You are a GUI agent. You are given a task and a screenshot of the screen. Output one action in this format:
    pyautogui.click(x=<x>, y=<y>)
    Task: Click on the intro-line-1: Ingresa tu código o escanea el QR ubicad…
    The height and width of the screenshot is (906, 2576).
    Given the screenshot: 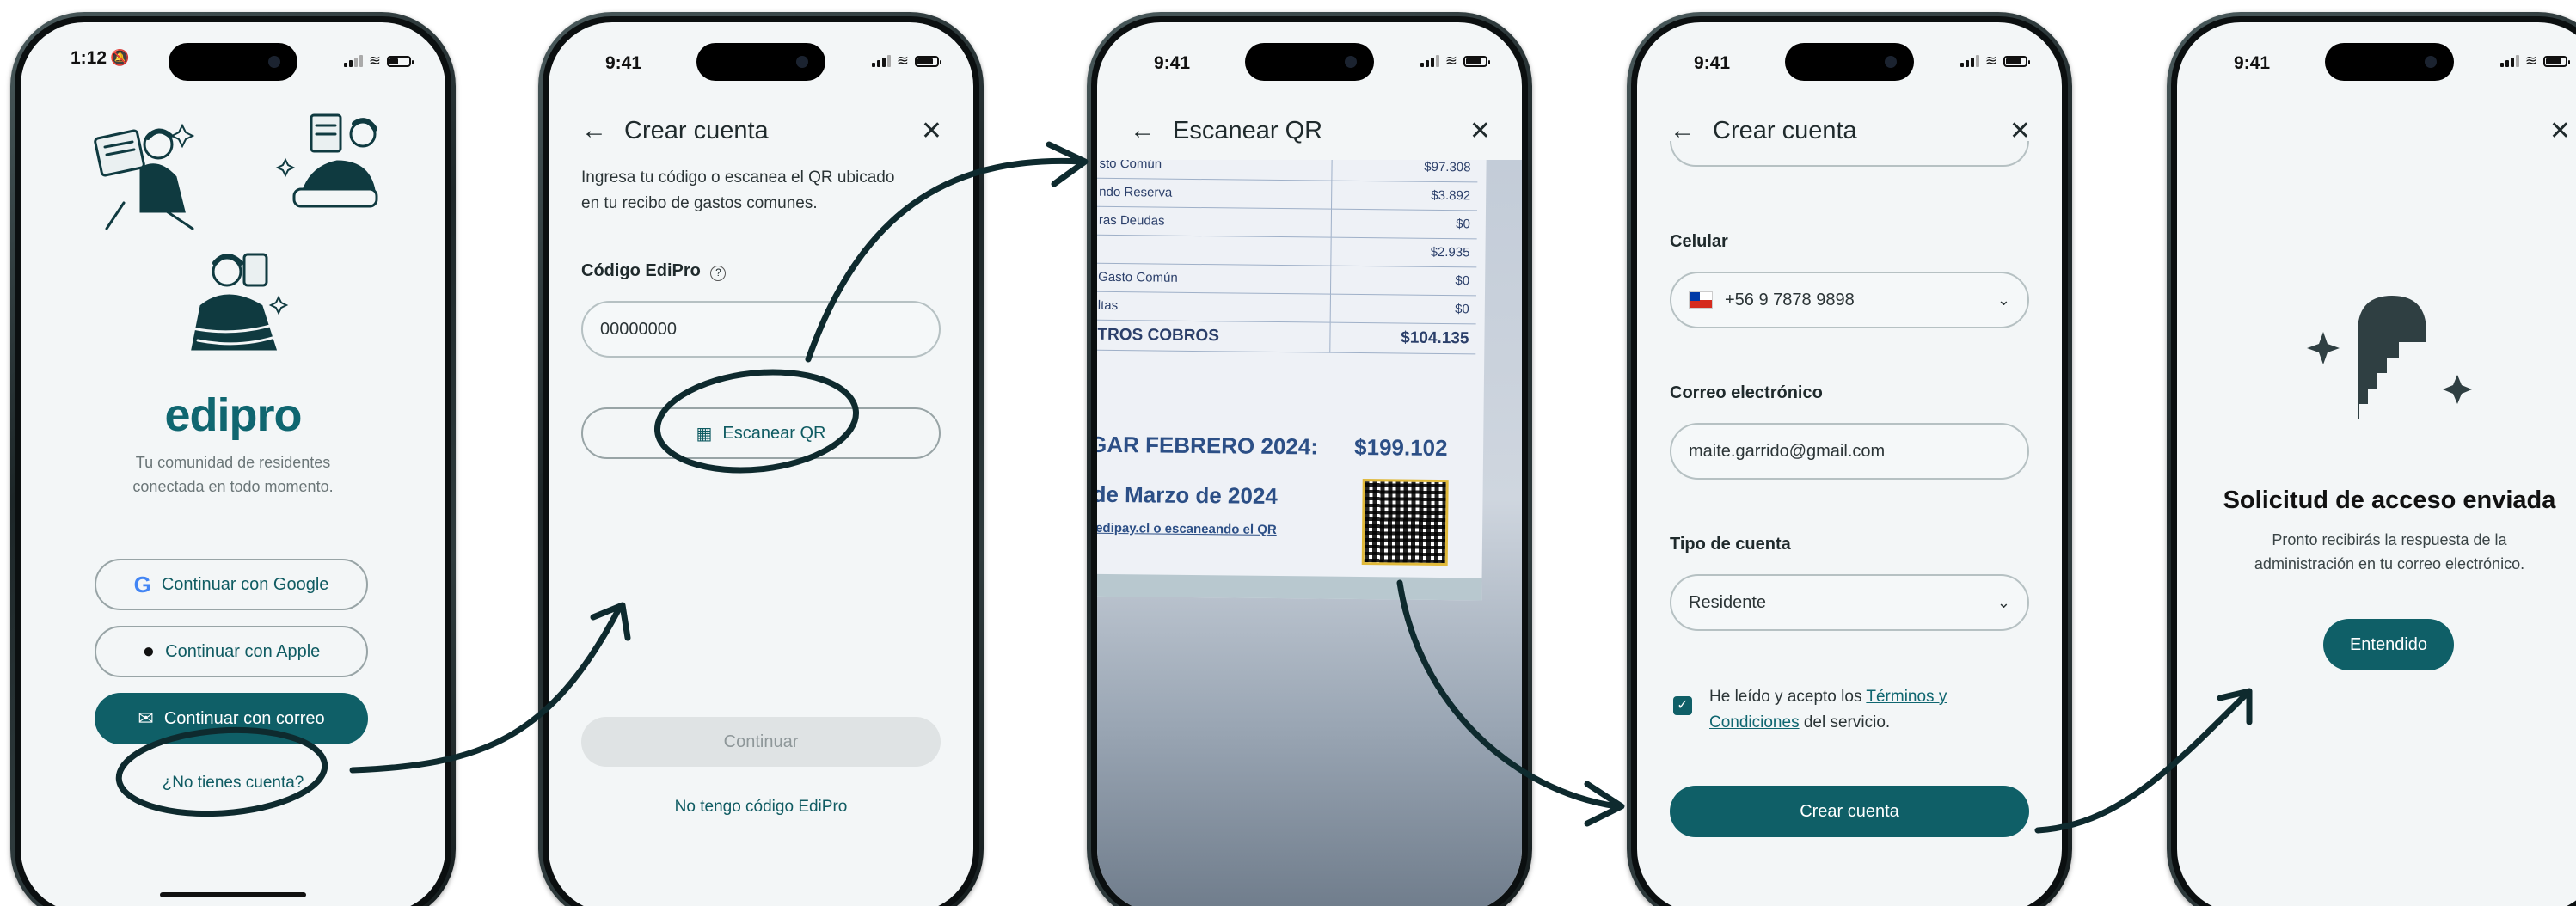 What is the action you would take?
    pyautogui.click(x=738, y=177)
    